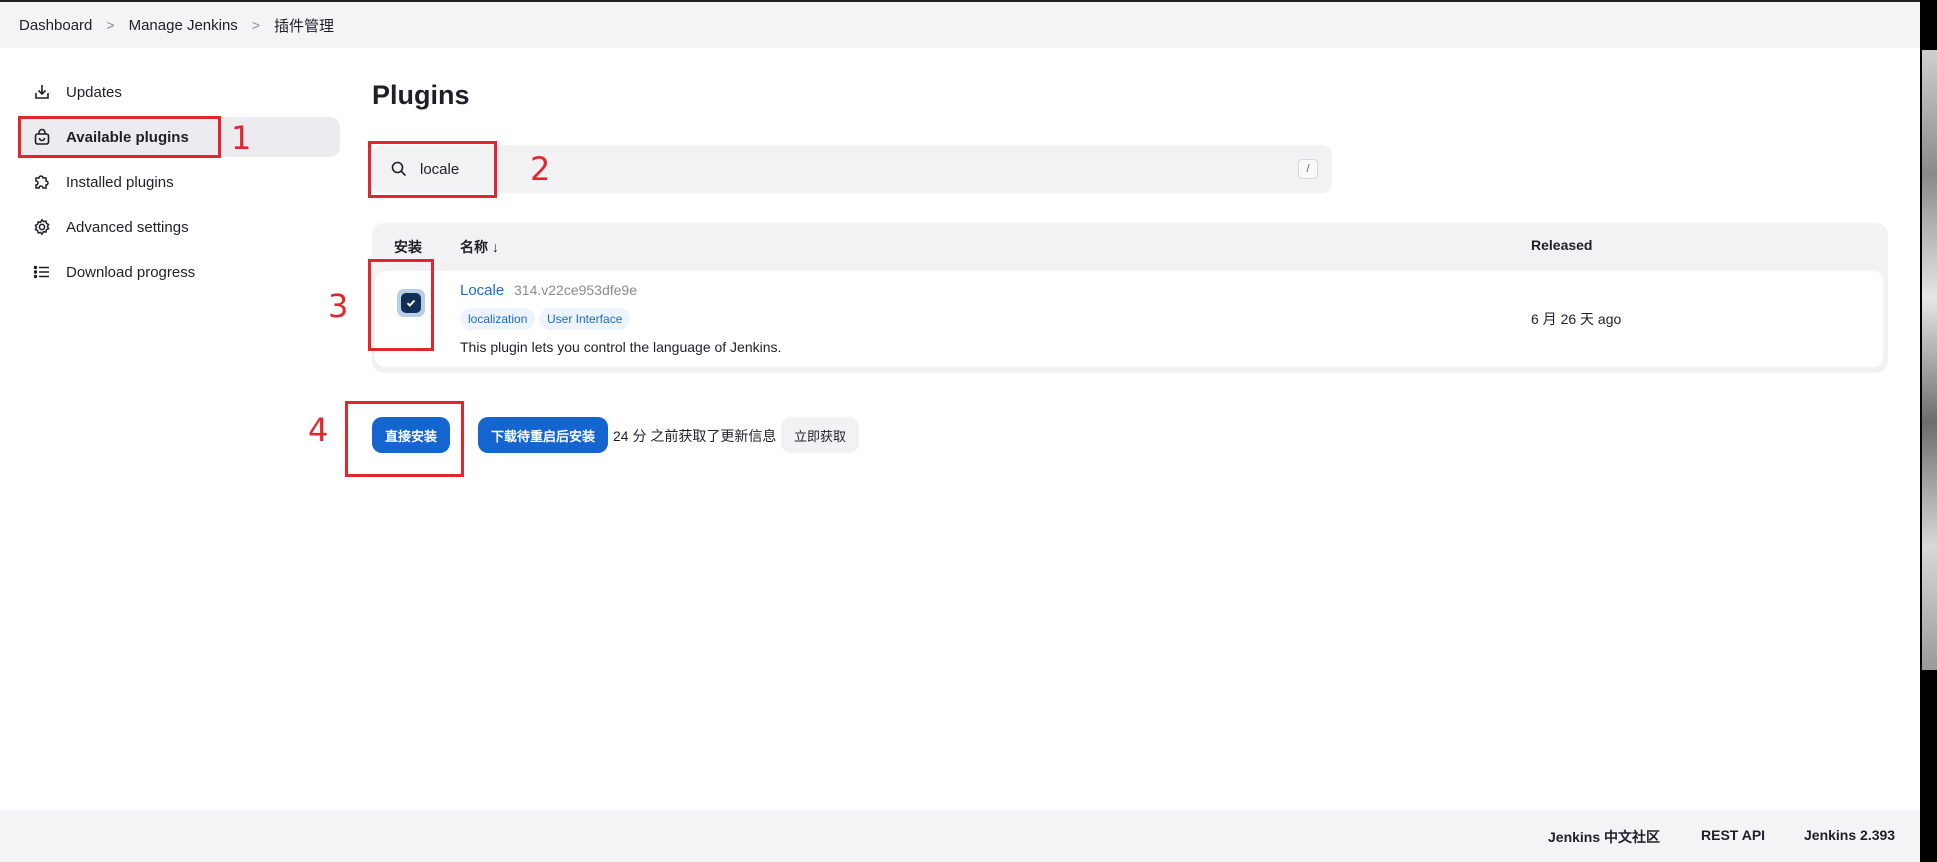 The height and width of the screenshot is (862, 1937). Describe the element at coordinates (852, 169) in the screenshot. I see `search-bar: /` at that location.